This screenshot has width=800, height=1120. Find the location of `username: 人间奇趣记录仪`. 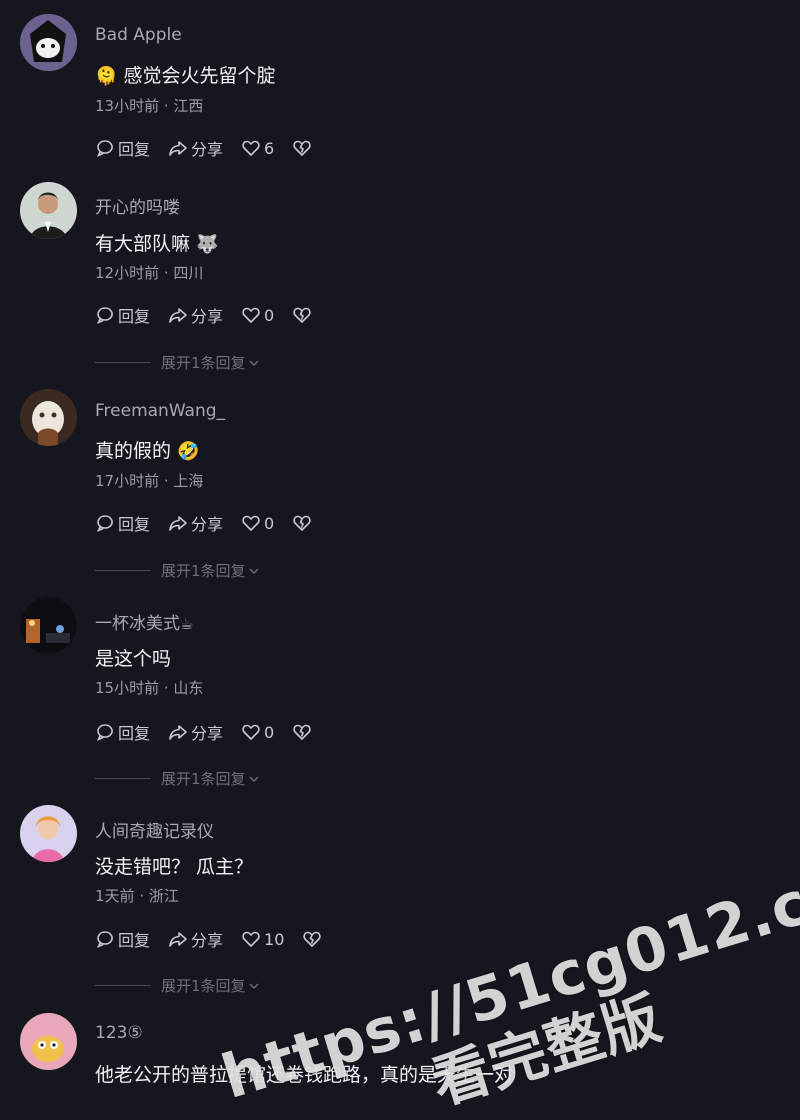

username: 人间奇趣记录仪 is located at coordinates (154, 829).